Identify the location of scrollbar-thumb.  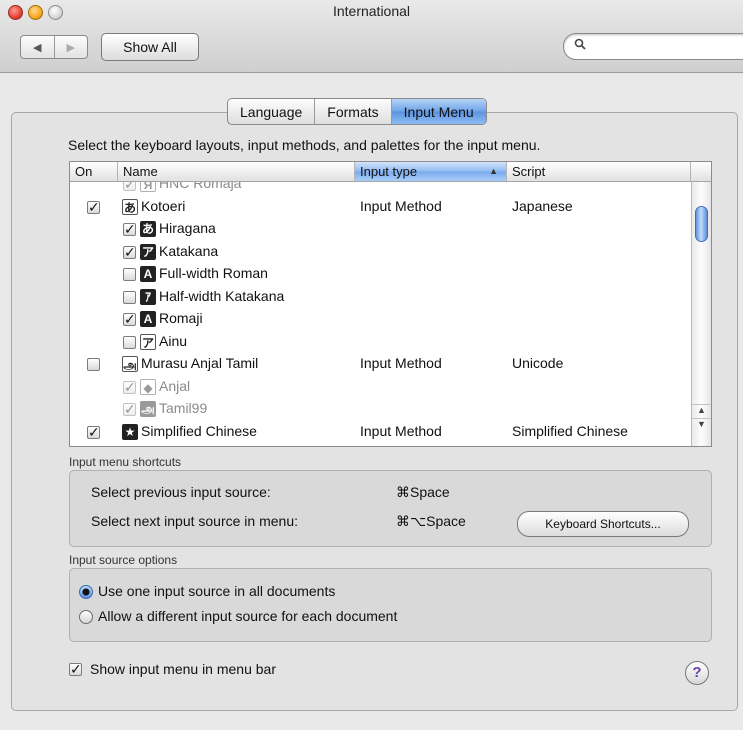
(701, 224).